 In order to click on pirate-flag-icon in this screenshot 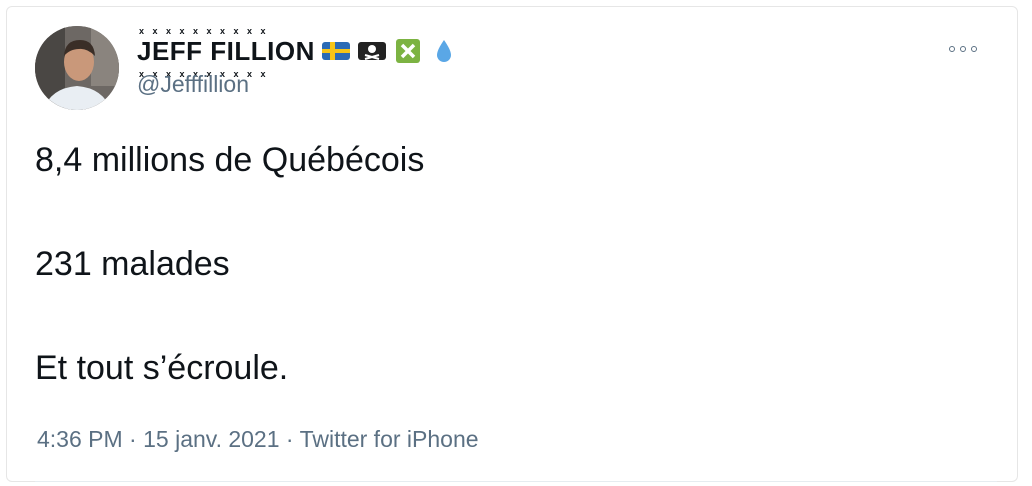, I will do `click(371, 51)`.